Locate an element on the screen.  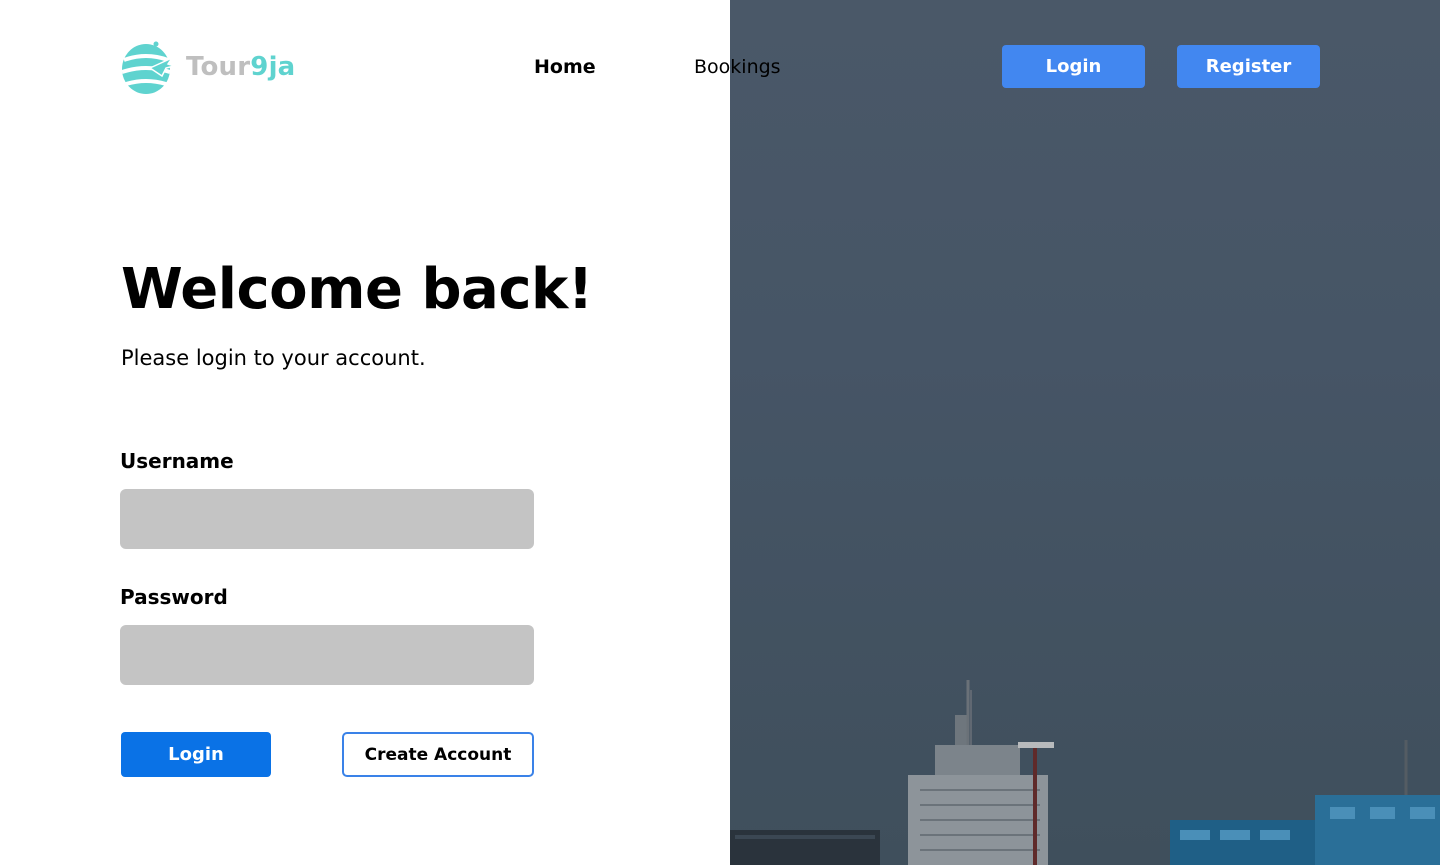
brand-logo: Tour9ja is located at coordinates (207, 67).